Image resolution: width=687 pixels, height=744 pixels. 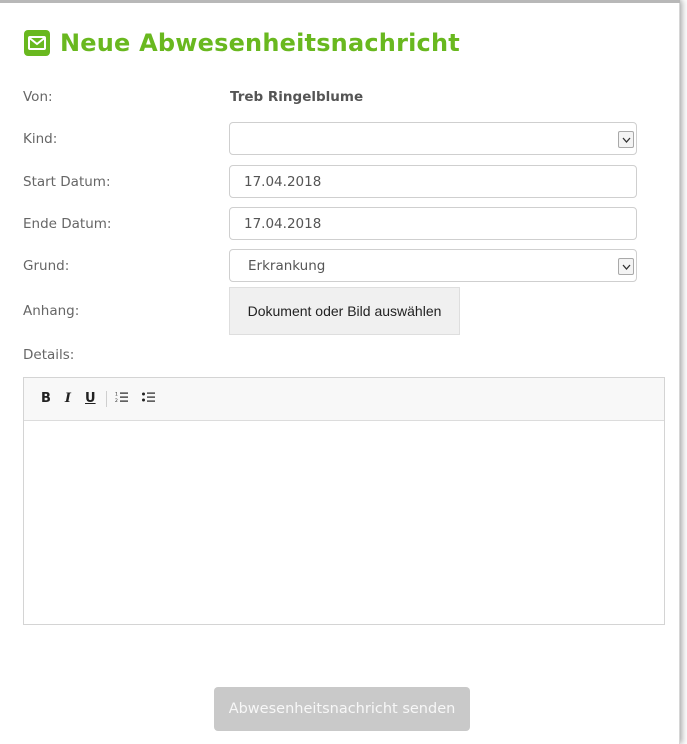 I want to click on envelope-icon, so click(x=37, y=43).